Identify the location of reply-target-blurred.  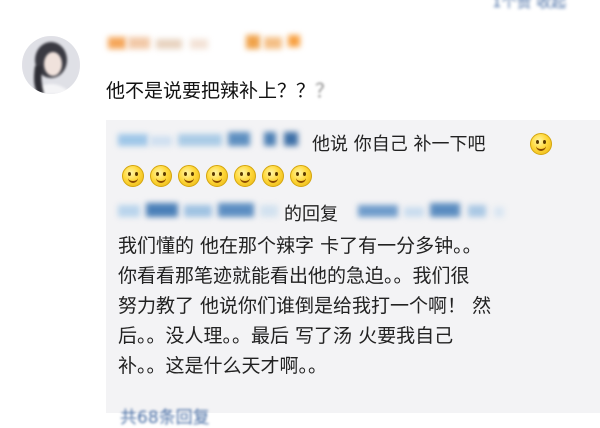
(438, 211).